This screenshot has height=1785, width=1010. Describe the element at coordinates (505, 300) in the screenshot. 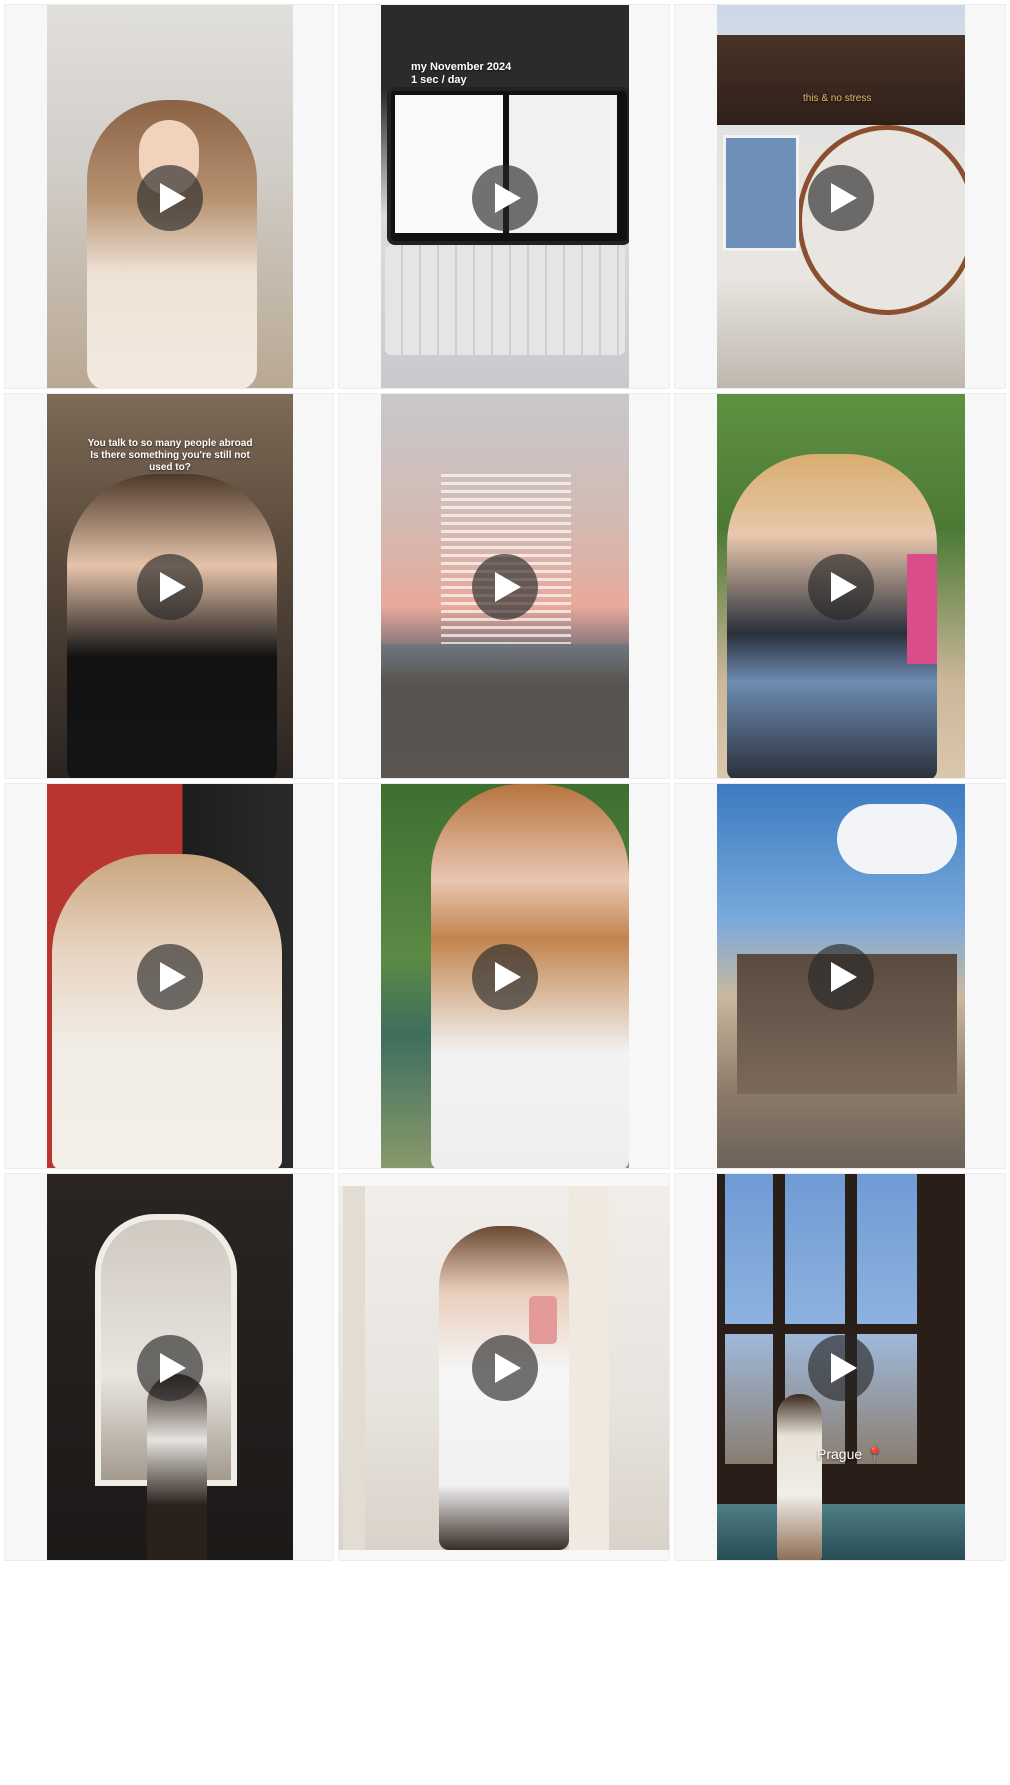

I see `keyboard` at that location.